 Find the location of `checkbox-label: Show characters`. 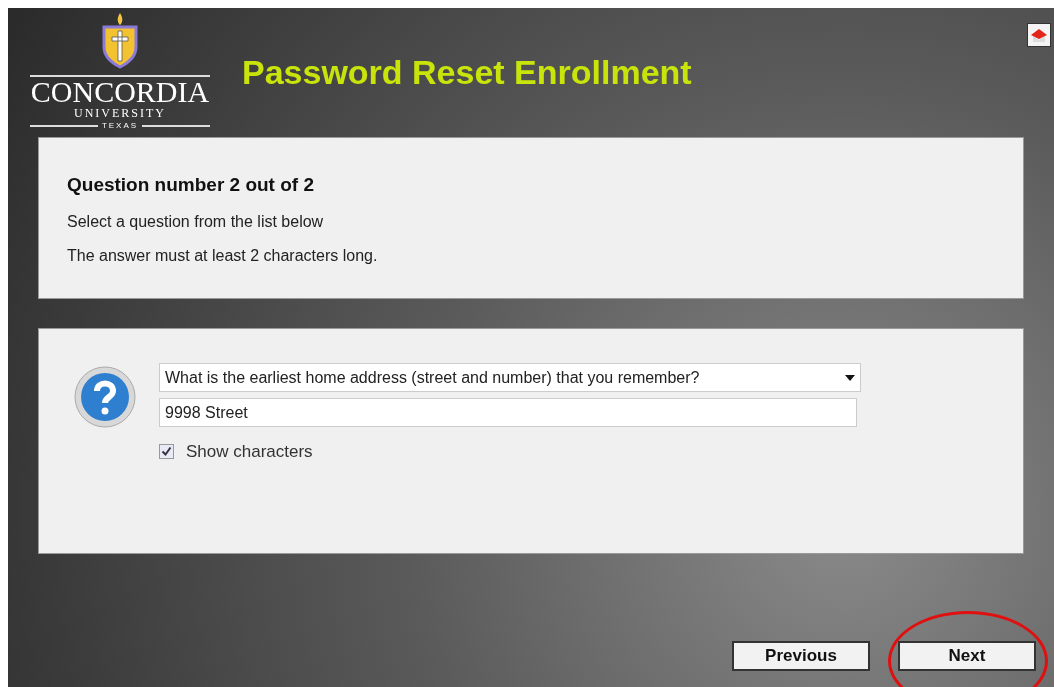

checkbox-label: Show characters is located at coordinates (249, 452).